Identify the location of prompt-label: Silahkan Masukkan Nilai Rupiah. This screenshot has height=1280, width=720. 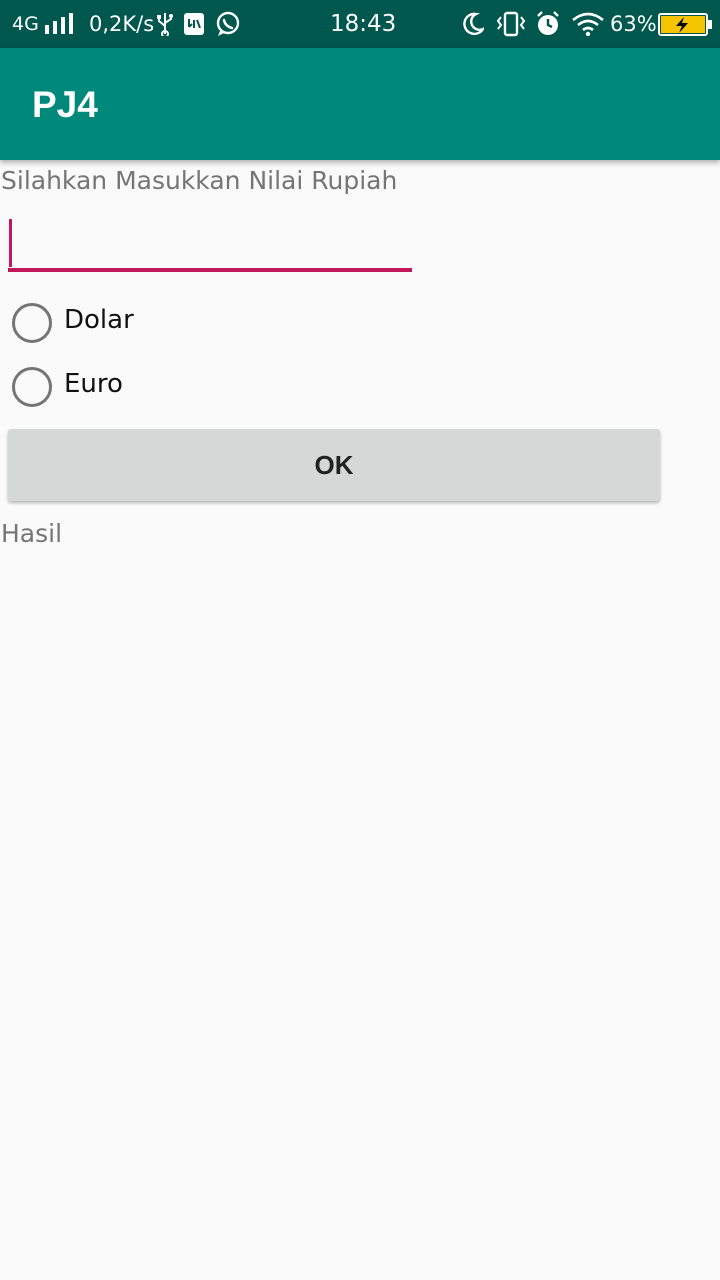
(199, 180).